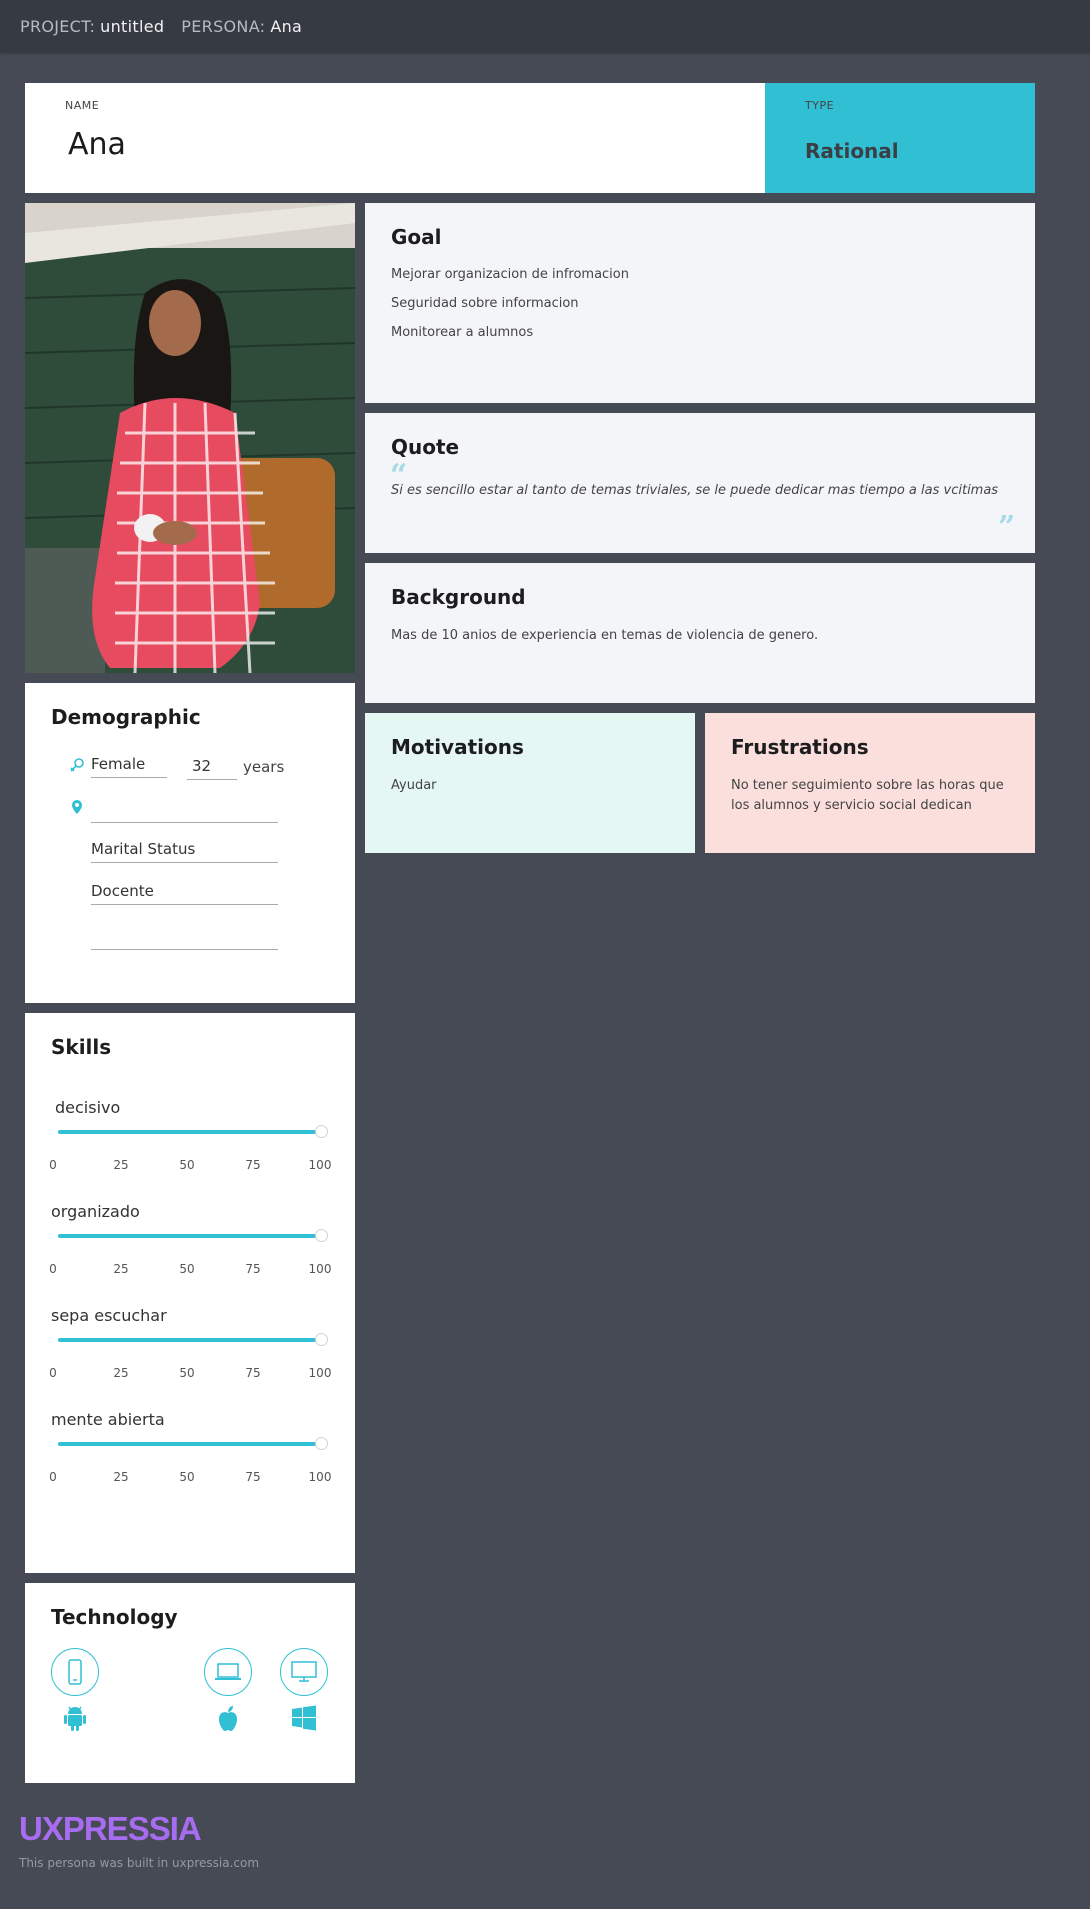 This screenshot has height=1909, width=1090. I want to click on persona-type: Rational, so click(852, 151).